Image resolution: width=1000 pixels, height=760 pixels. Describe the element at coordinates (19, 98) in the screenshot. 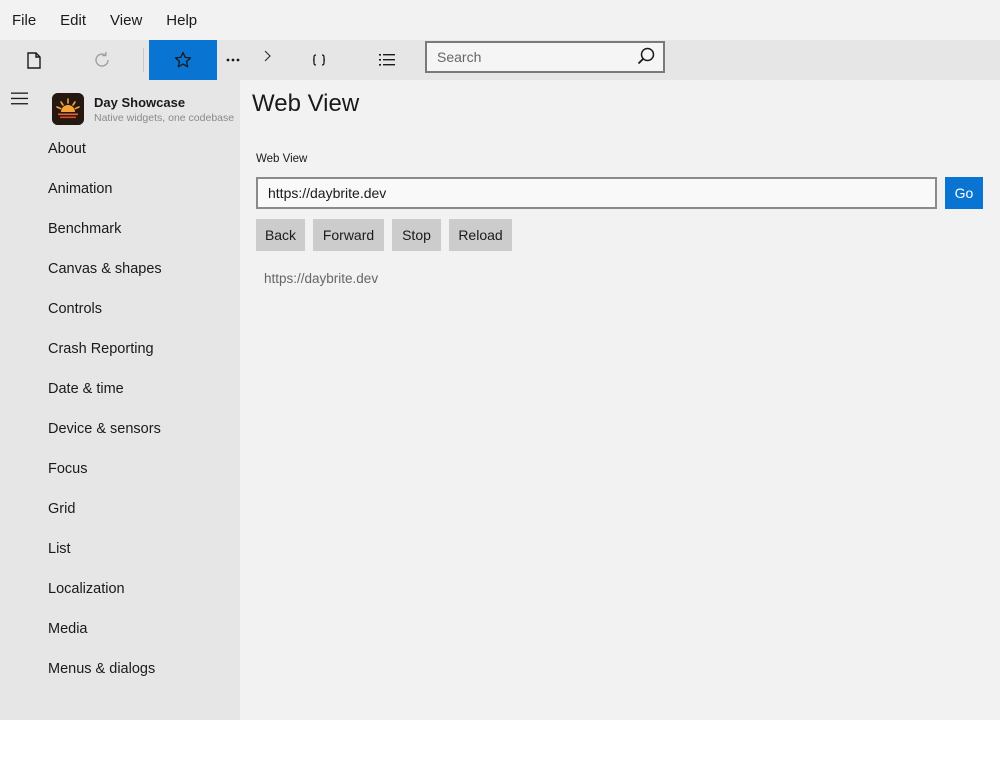

I see `hamburger-icon` at that location.